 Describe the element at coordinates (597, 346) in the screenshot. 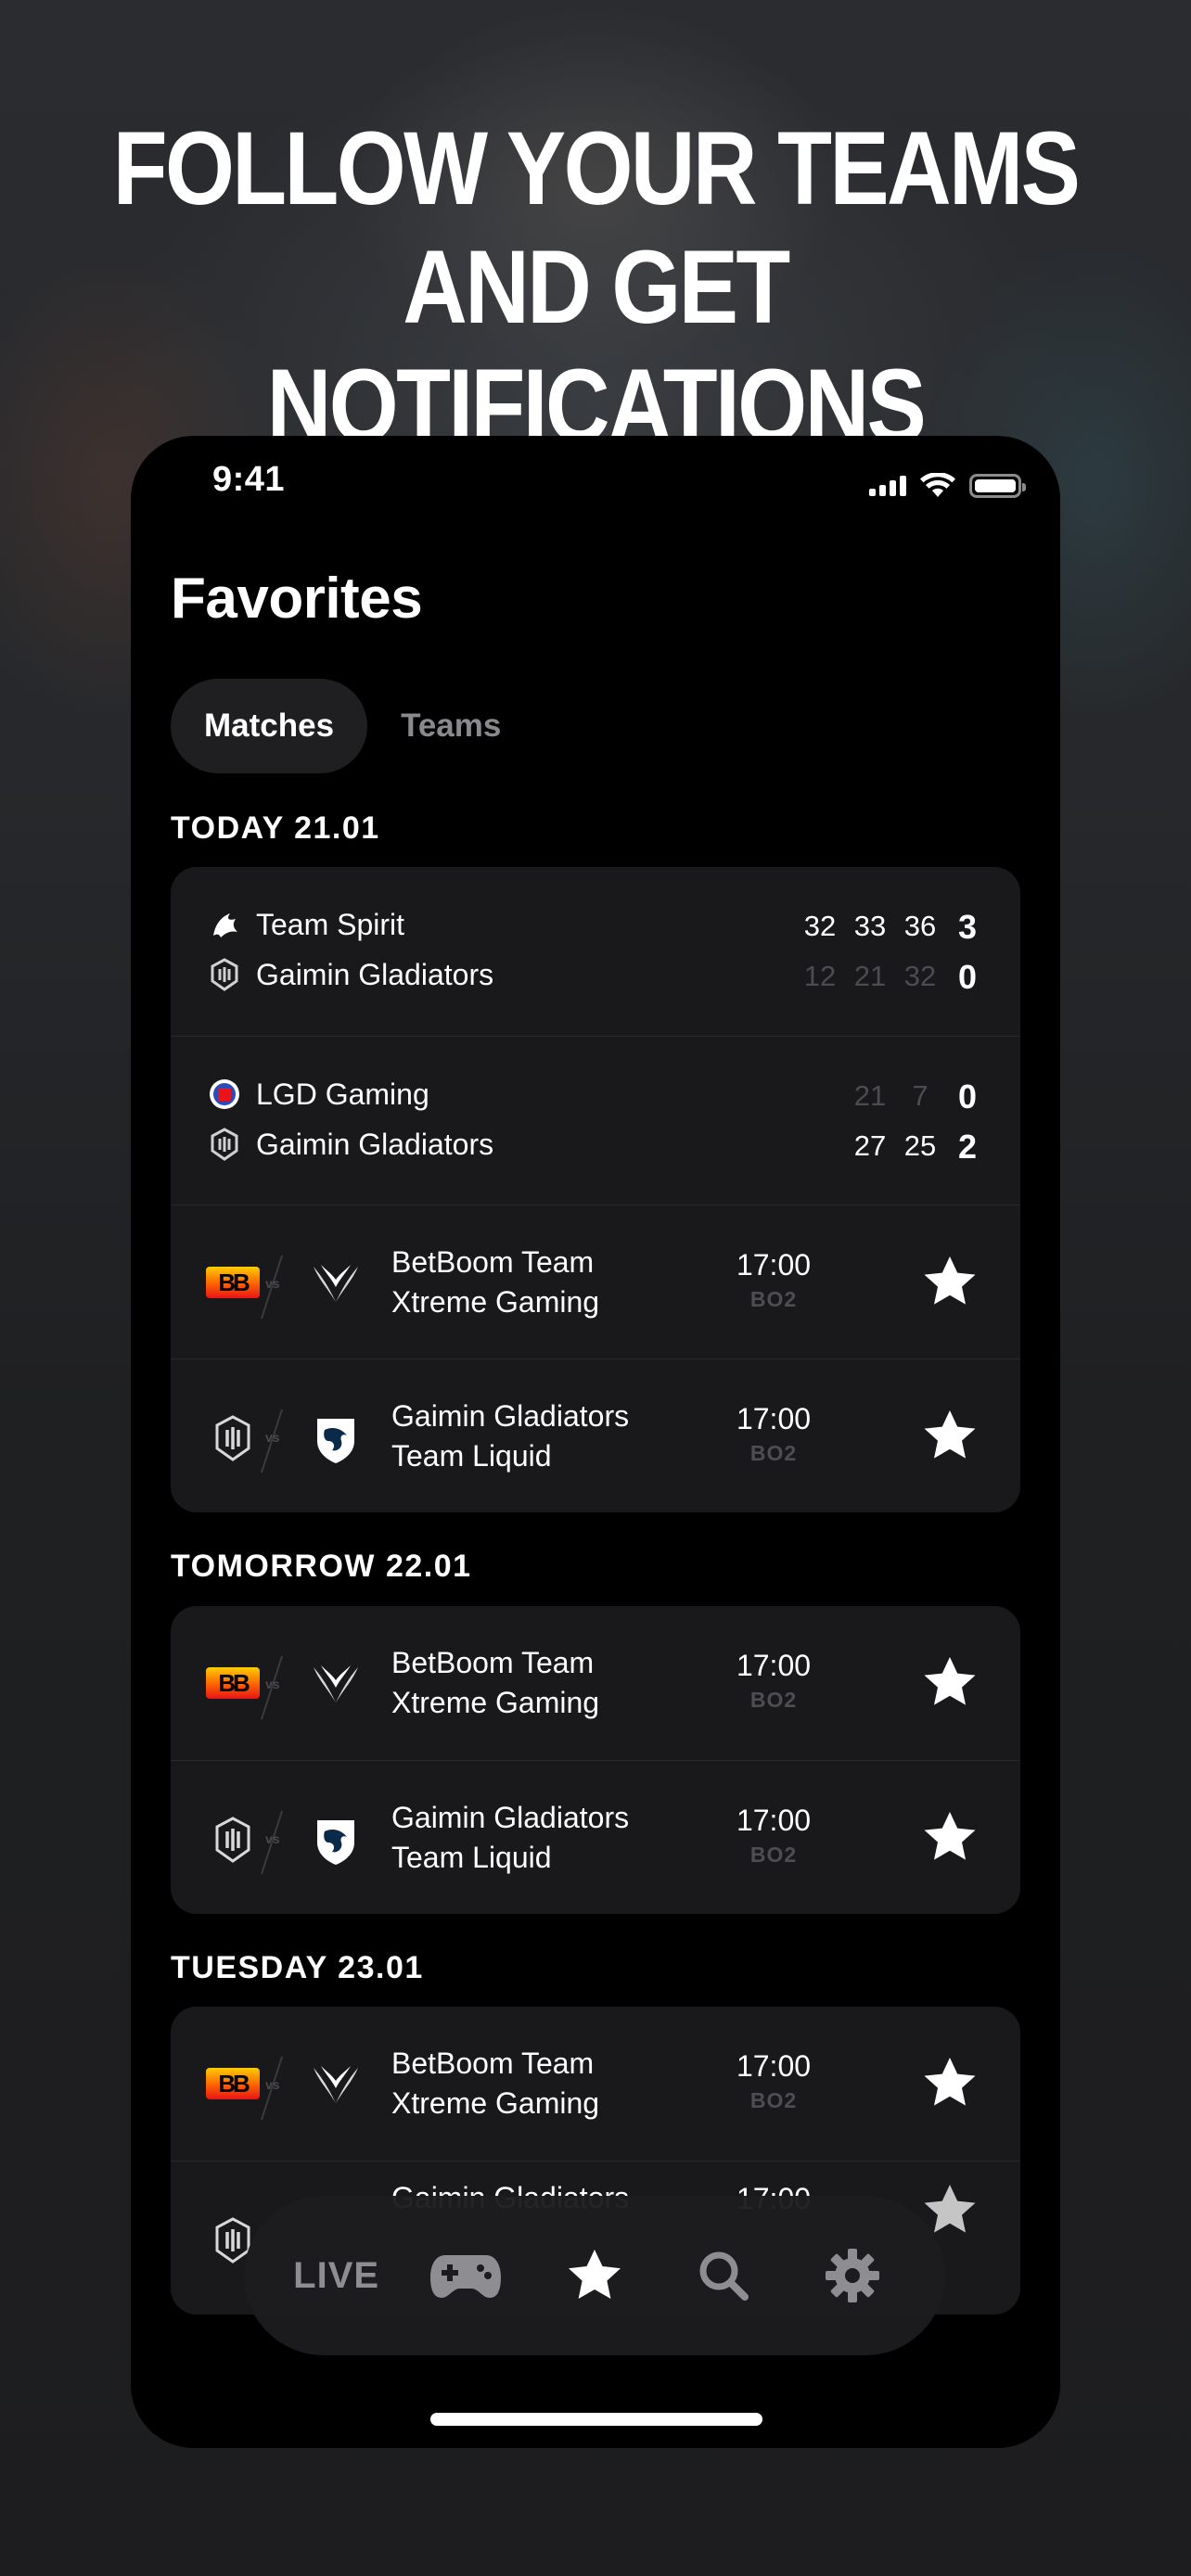

I see `headline-line-2: AND GET NOTIFICATIONS` at that location.